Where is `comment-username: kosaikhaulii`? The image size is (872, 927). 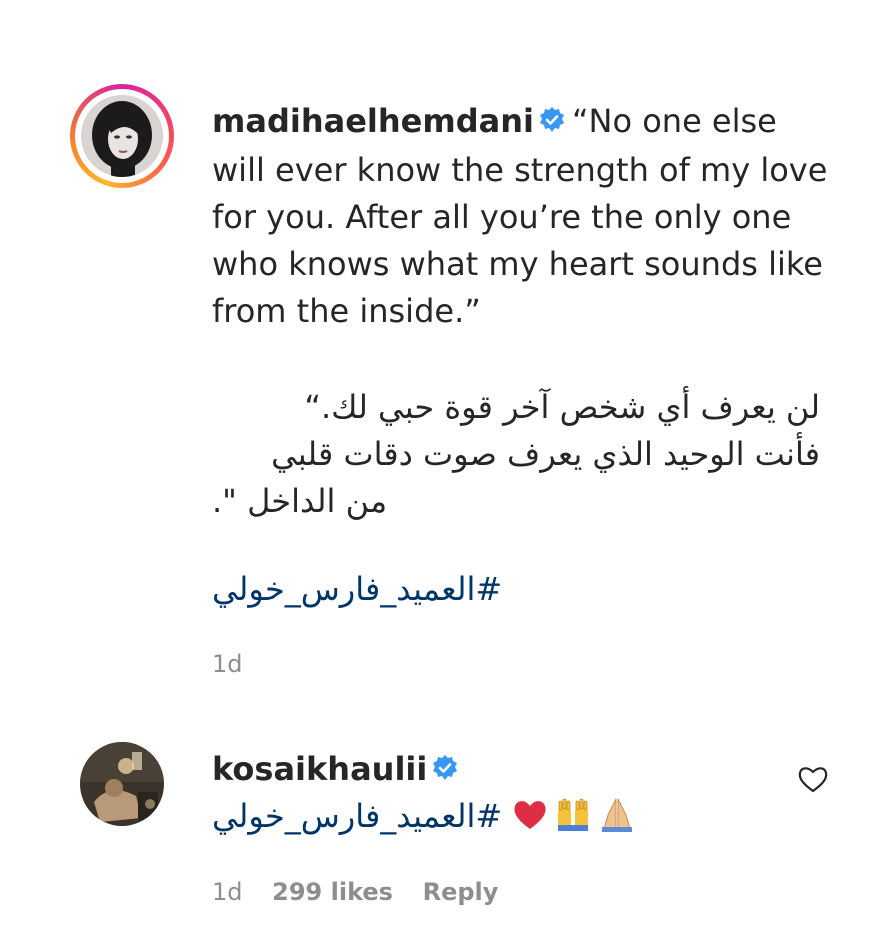
comment-username: kosaikhaulii is located at coordinates (319, 769).